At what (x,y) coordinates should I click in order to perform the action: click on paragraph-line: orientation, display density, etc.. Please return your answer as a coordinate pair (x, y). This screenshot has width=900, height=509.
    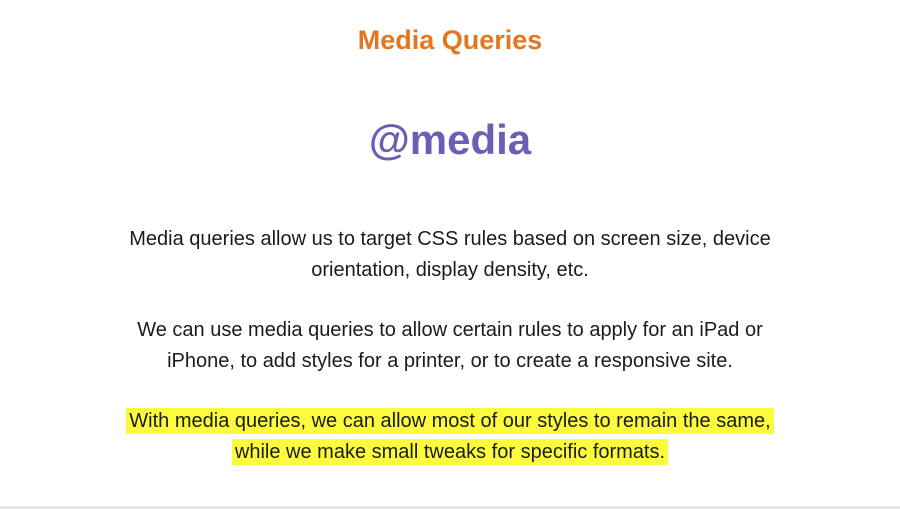
    Looking at the image, I should click on (450, 270).